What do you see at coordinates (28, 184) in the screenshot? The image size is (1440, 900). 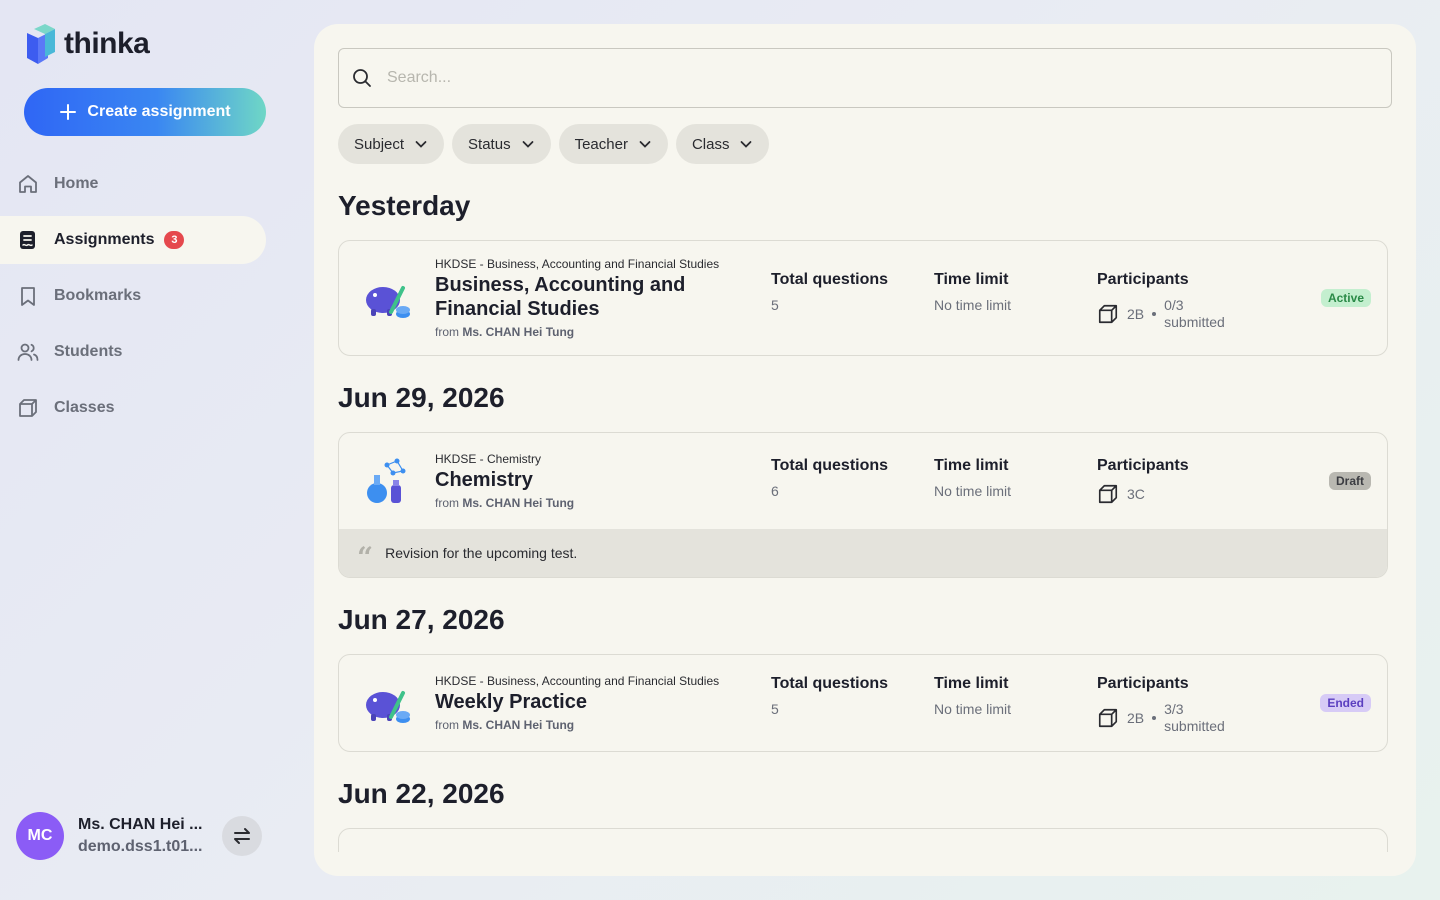 I see `home-icon` at bounding box center [28, 184].